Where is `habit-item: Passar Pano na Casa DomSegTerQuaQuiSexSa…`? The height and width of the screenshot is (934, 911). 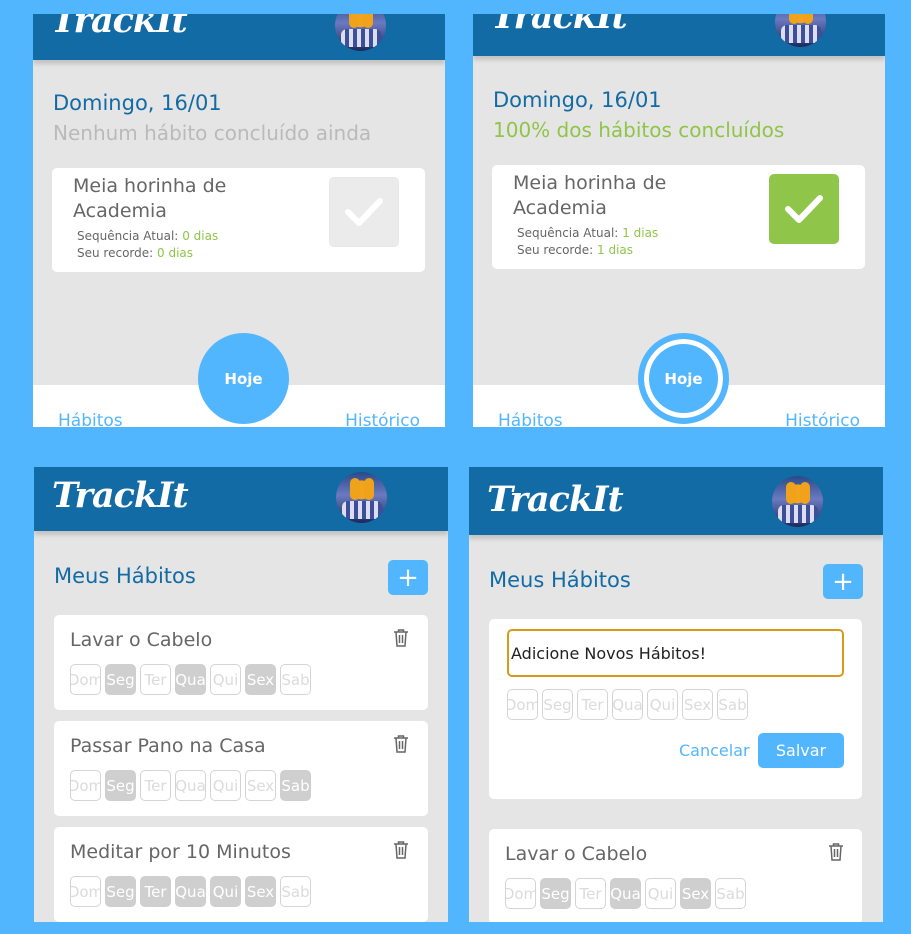 habit-item: Passar Pano na Casa DomSegTerQuaQuiSexSa… is located at coordinates (241, 768).